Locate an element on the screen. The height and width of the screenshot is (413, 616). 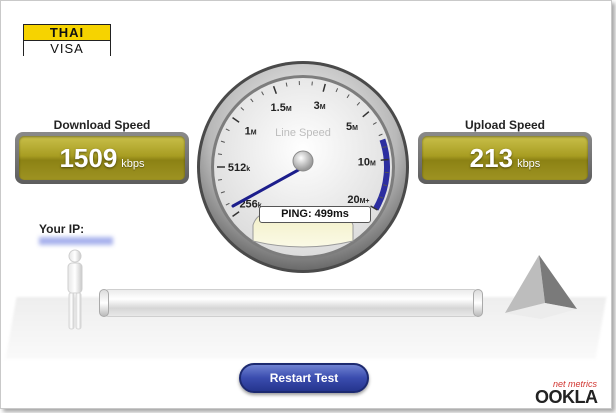
connection-tube is located at coordinates (291, 303).